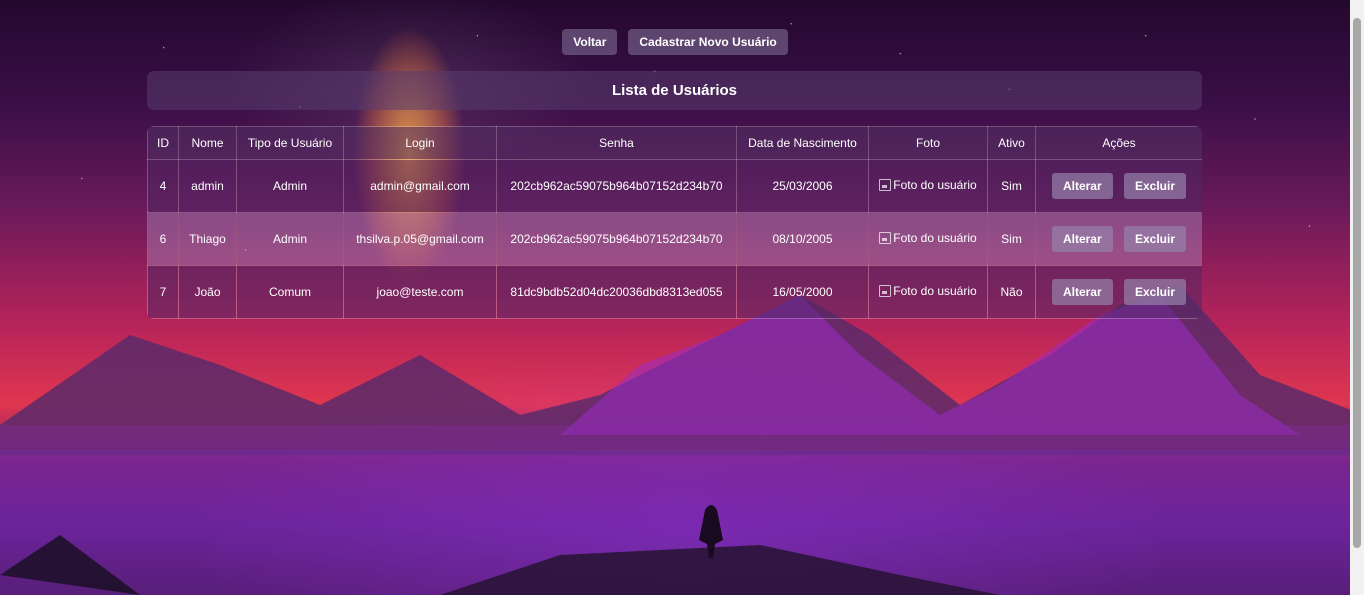 The width and height of the screenshot is (1364, 595). I want to click on header-nascimento: Data de Nascimento, so click(802, 143).